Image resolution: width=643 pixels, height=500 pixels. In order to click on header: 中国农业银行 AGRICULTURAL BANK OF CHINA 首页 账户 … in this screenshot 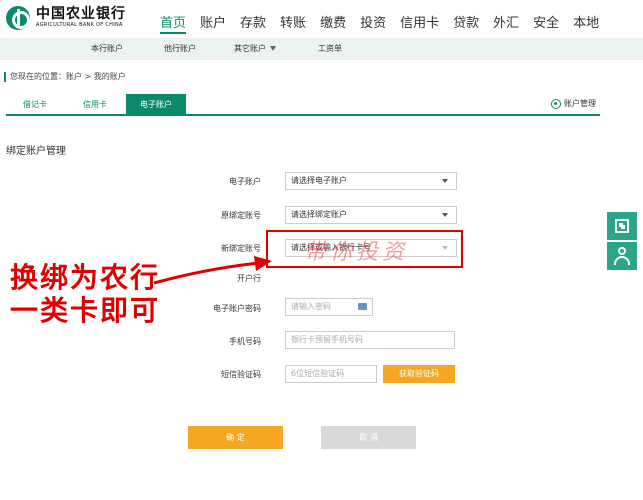, I will do `click(321, 20)`.